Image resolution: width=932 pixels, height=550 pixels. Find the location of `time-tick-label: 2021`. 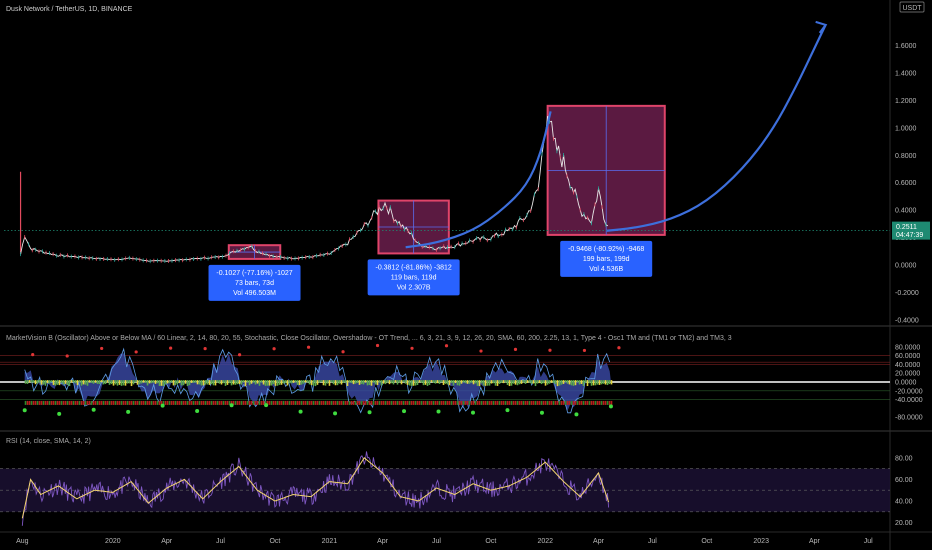

time-tick-label: 2021 is located at coordinates (330, 541).